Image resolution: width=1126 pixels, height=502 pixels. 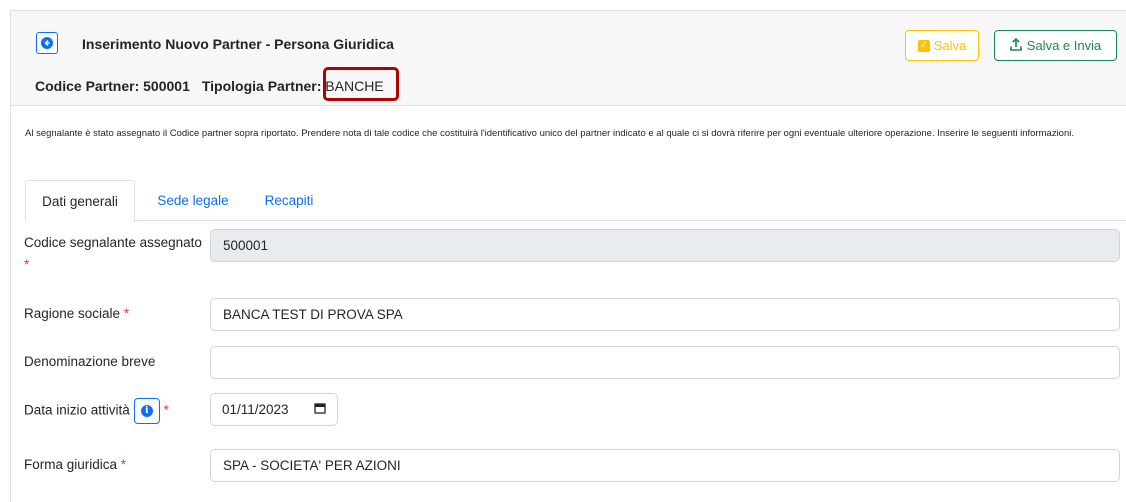 I want to click on tab-dati-generali: Dati generali, so click(x=80, y=201).